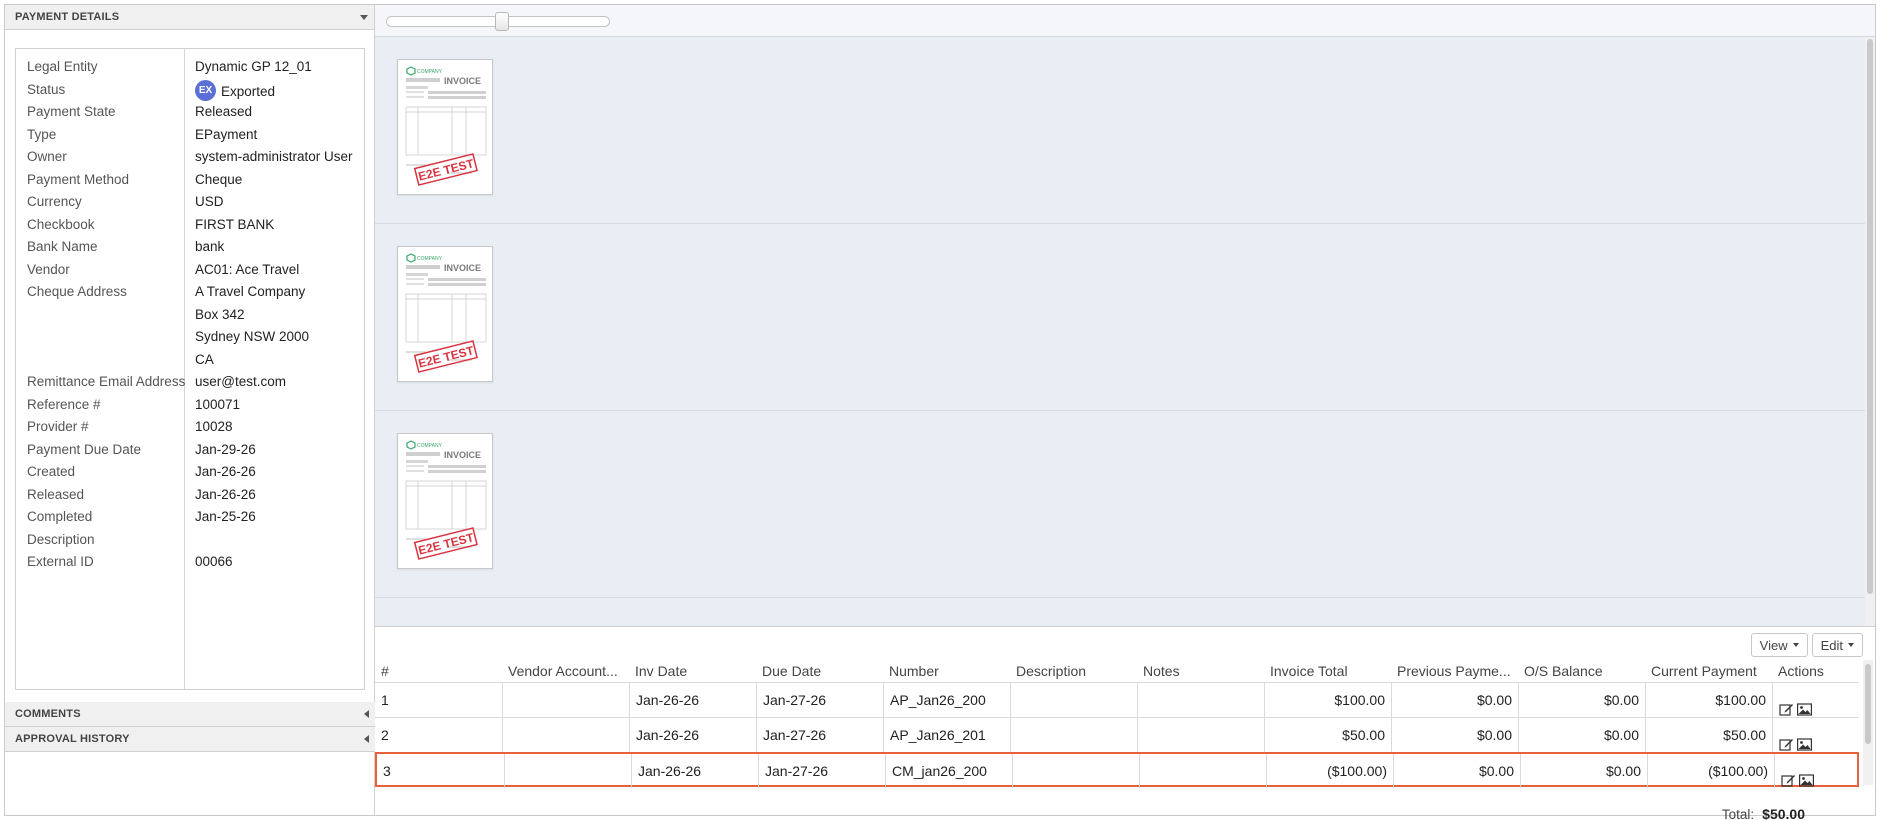 The height and width of the screenshot is (820, 1880). Describe the element at coordinates (948, 671) in the screenshot. I see `column-header: Number` at that location.